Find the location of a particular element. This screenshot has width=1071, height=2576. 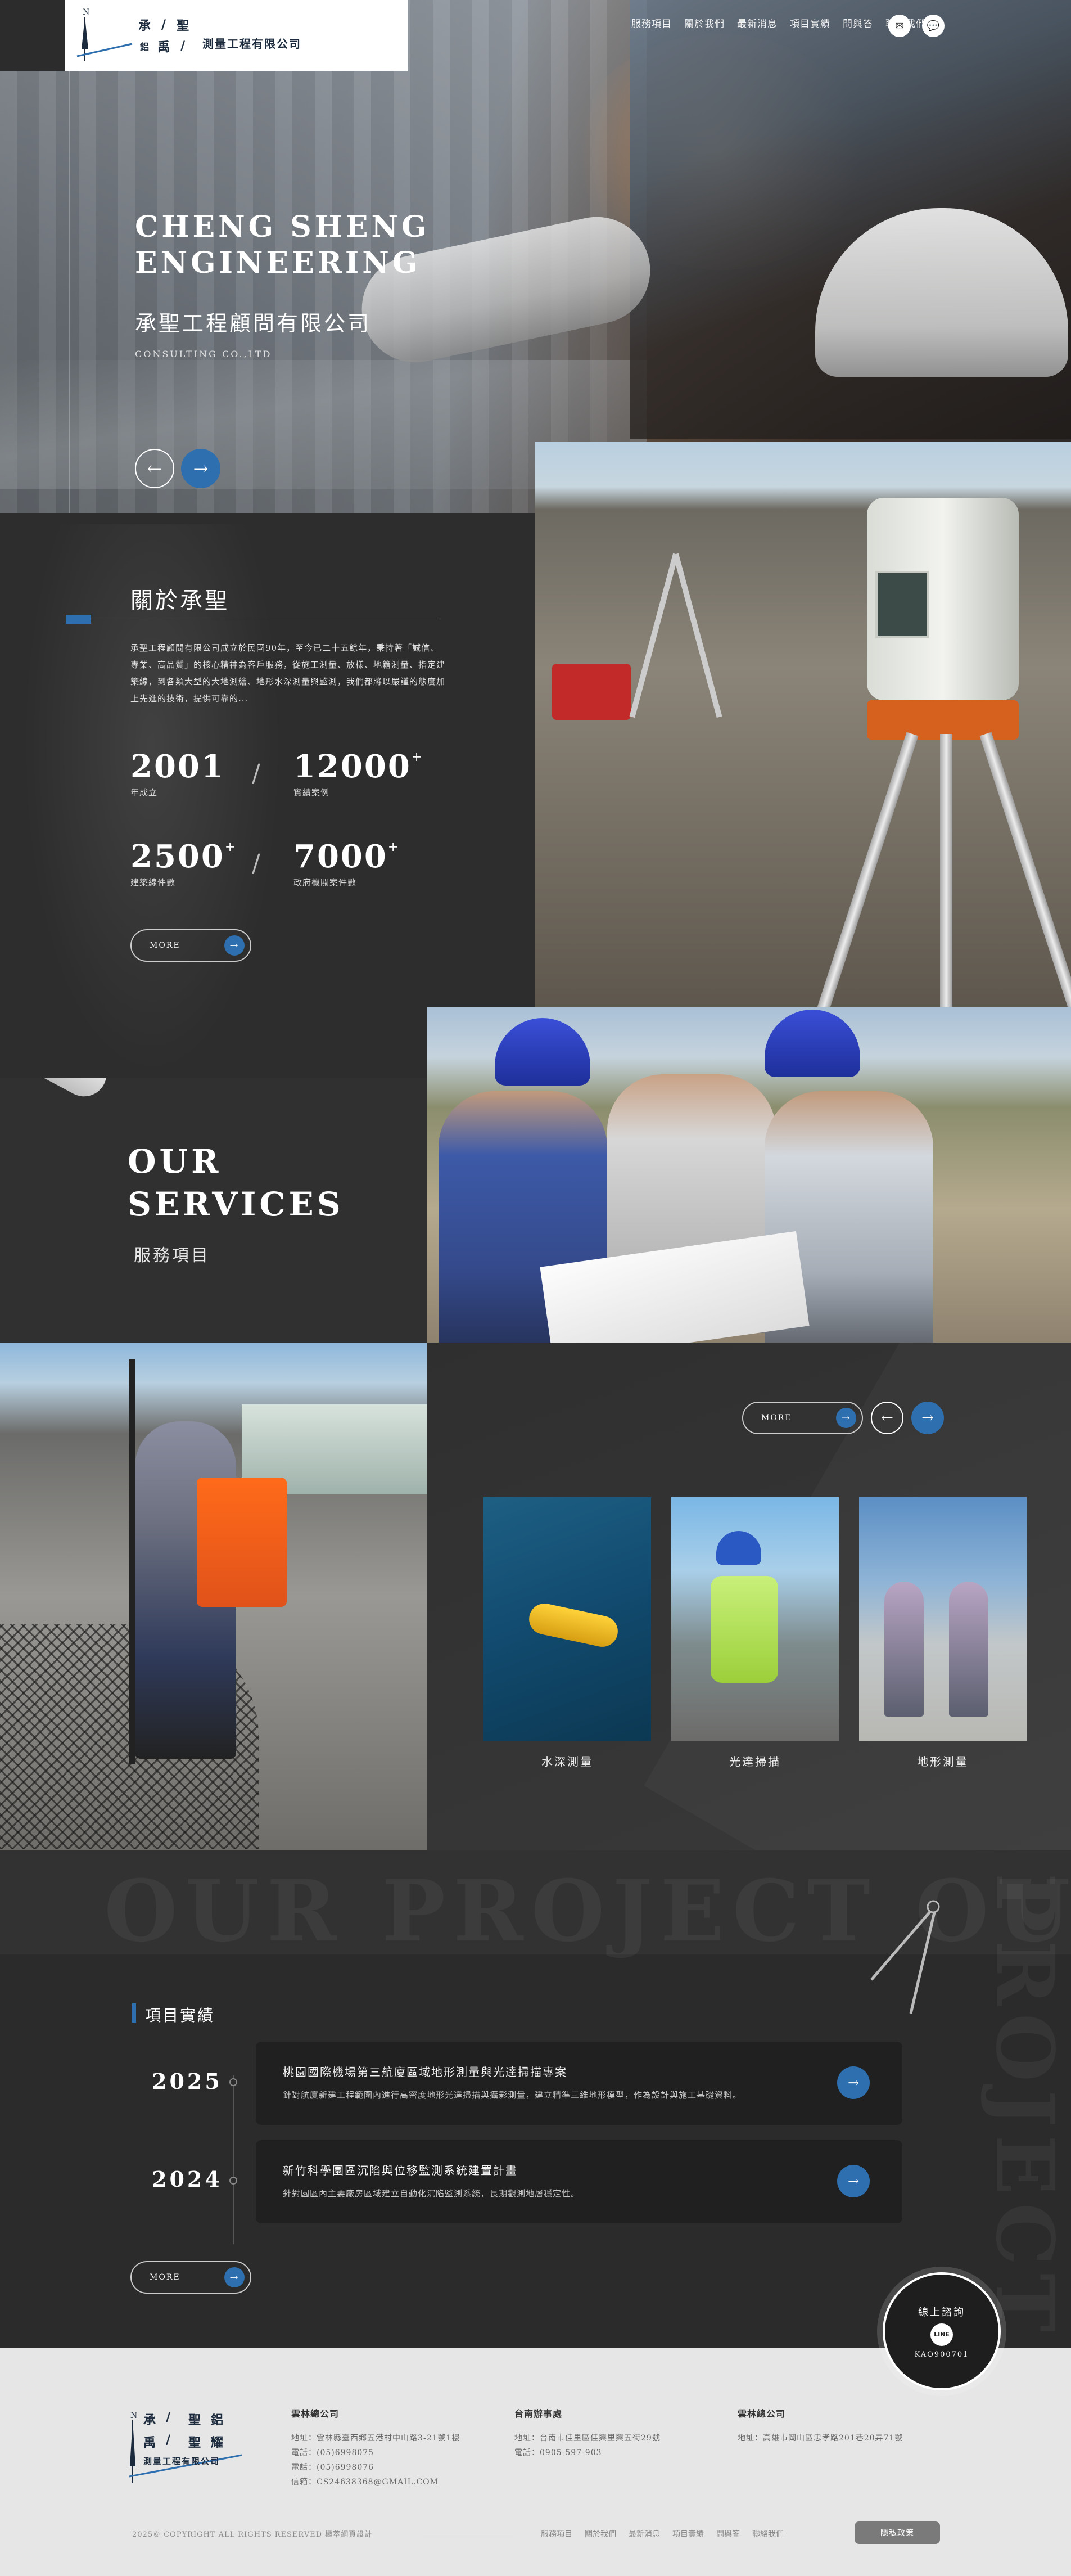

survey-boat is located at coordinates (573, 1625).